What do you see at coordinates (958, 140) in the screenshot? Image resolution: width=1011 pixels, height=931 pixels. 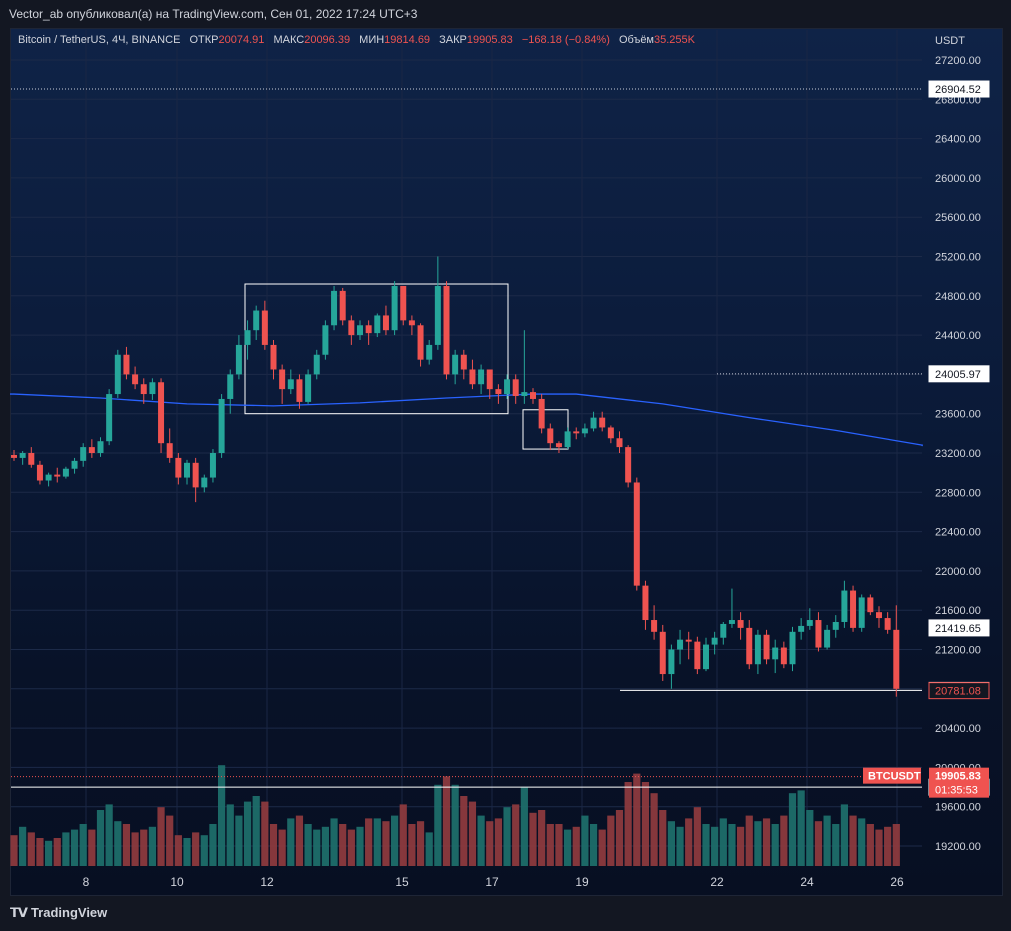 I see `price-tick-label: 26400.00` at bounding box center [958, 140].